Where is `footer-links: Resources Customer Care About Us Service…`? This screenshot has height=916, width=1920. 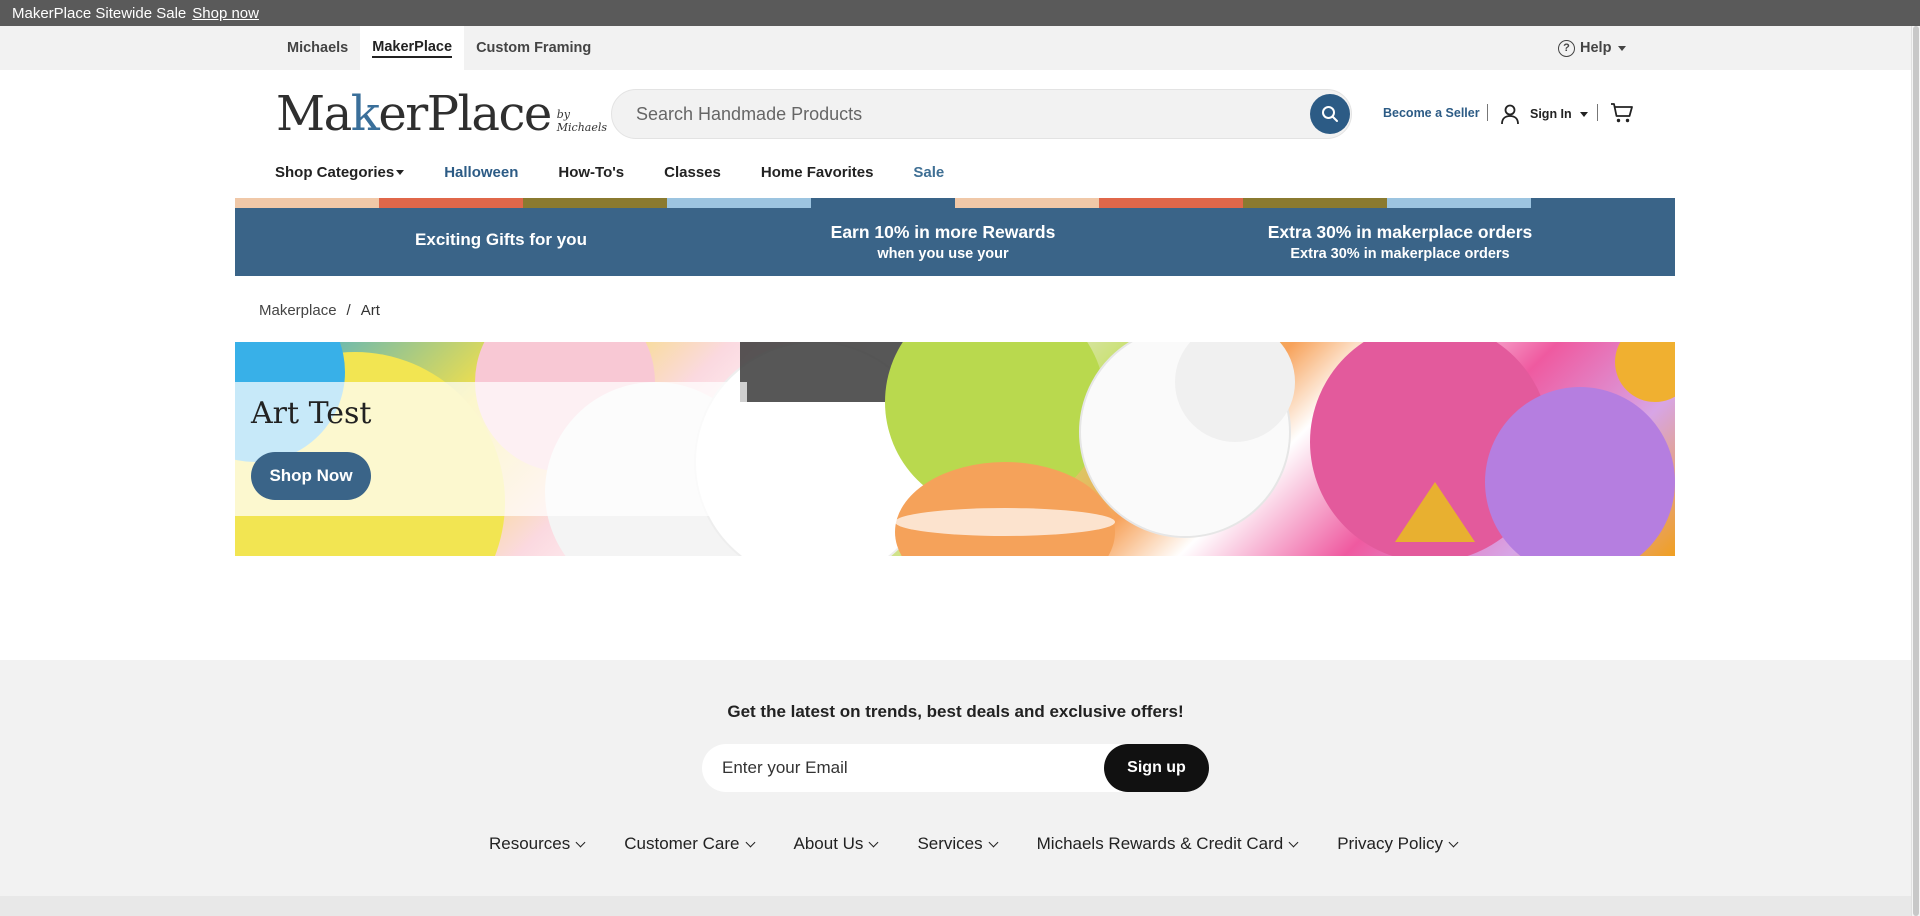
footer-links: Resources Customer Care About Us Service… is located at coordinates (955, 844).